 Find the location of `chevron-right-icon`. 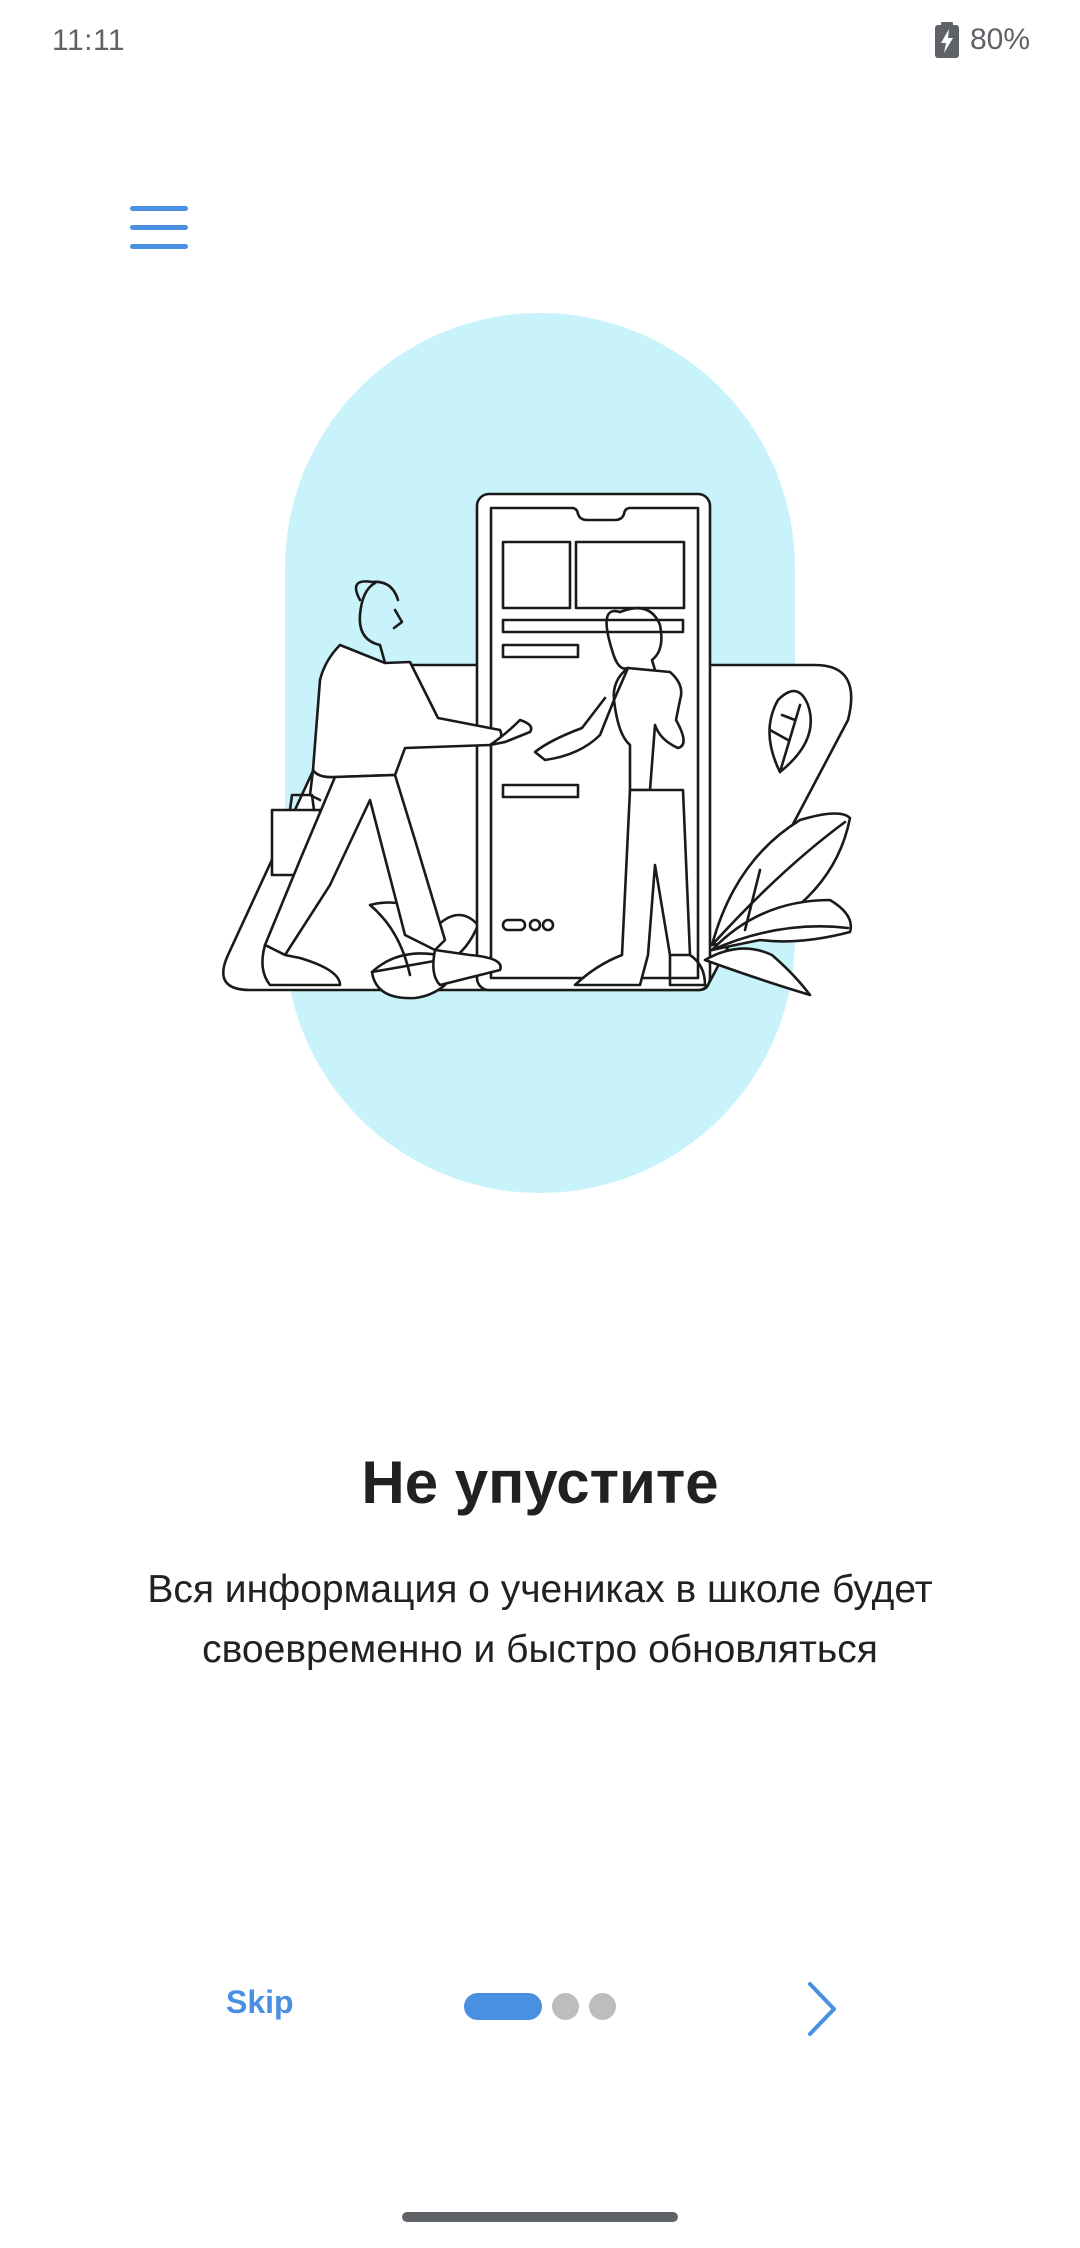

chevron-right-icon is located at coordinates (822, 2009).